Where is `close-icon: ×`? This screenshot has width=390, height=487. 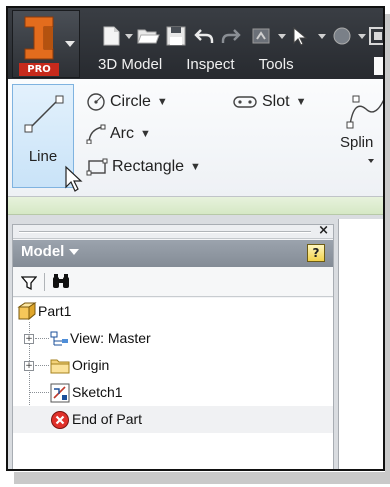 close-icon: × is located at coordinates (323, 231).